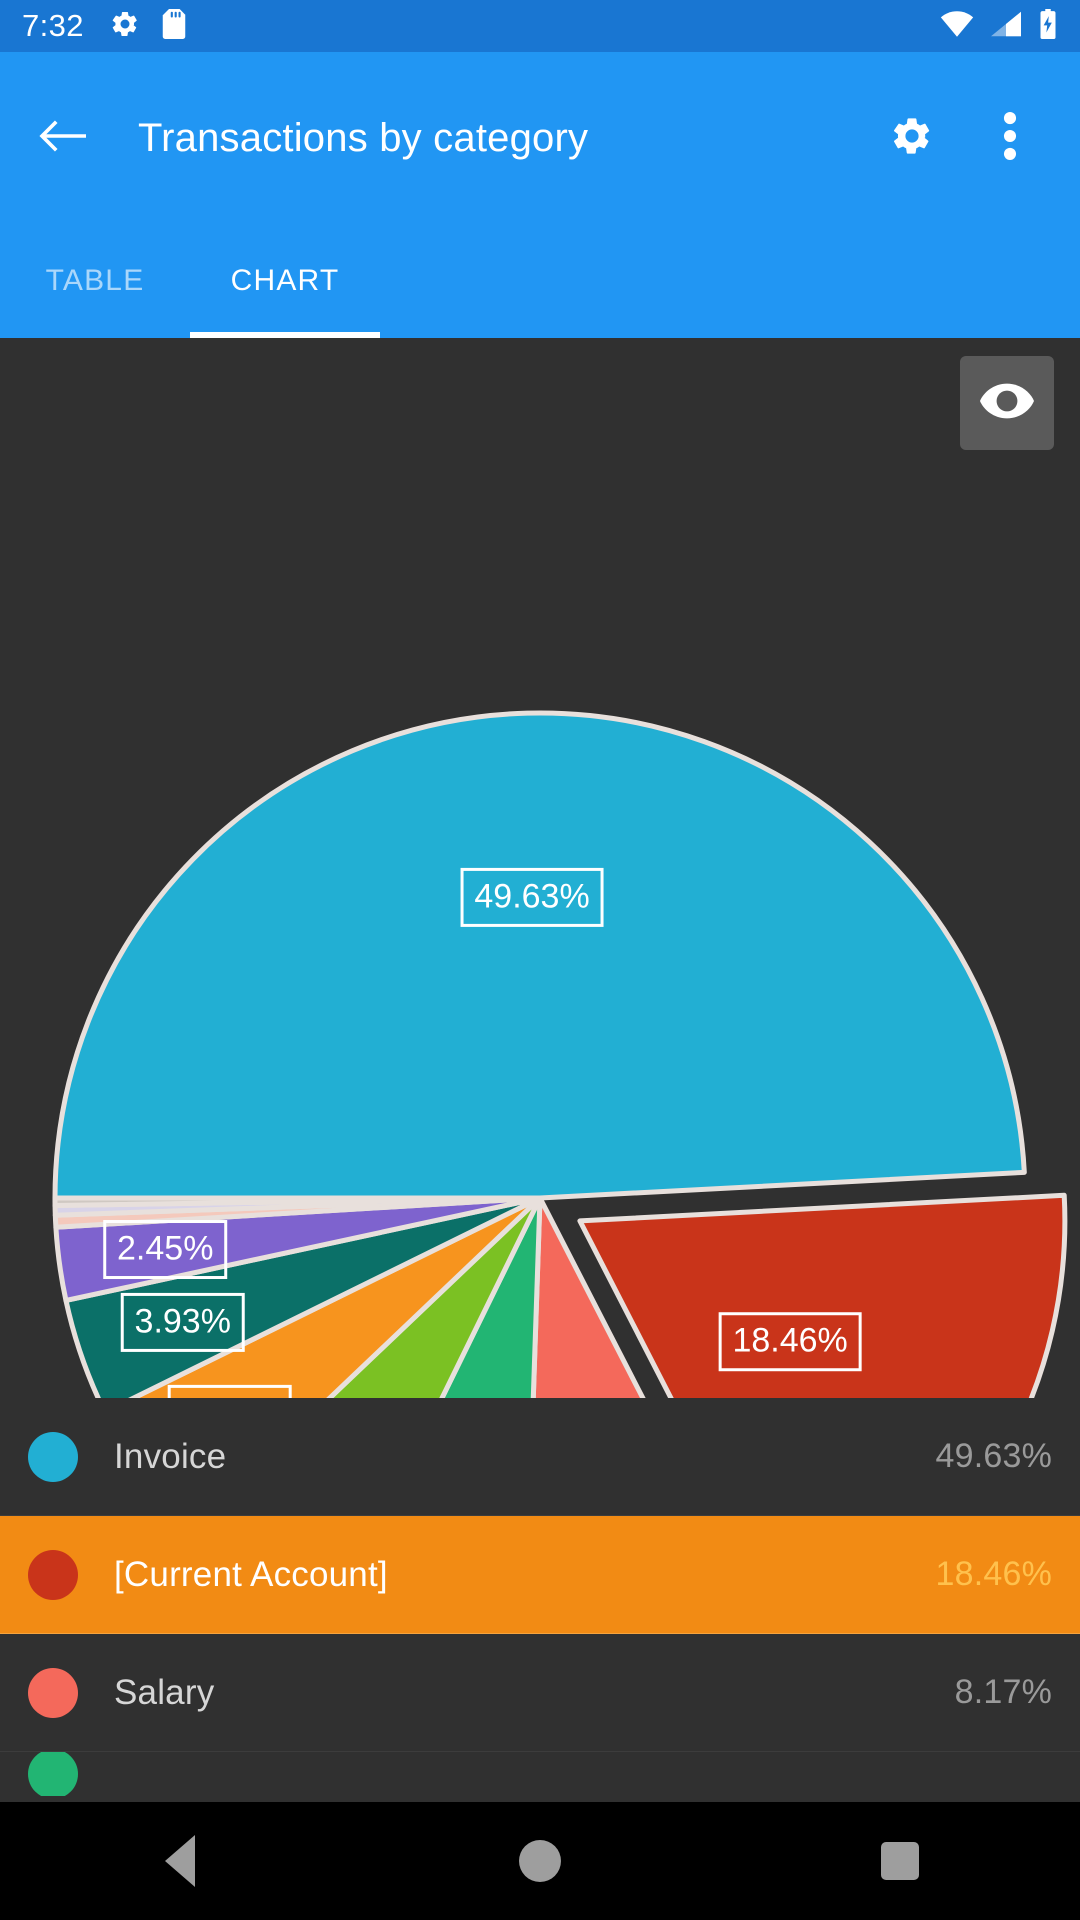 Image resolution: width=1080 pixels, height=1920 pixels. I want to click on pie-slice, so click(822, 1423).